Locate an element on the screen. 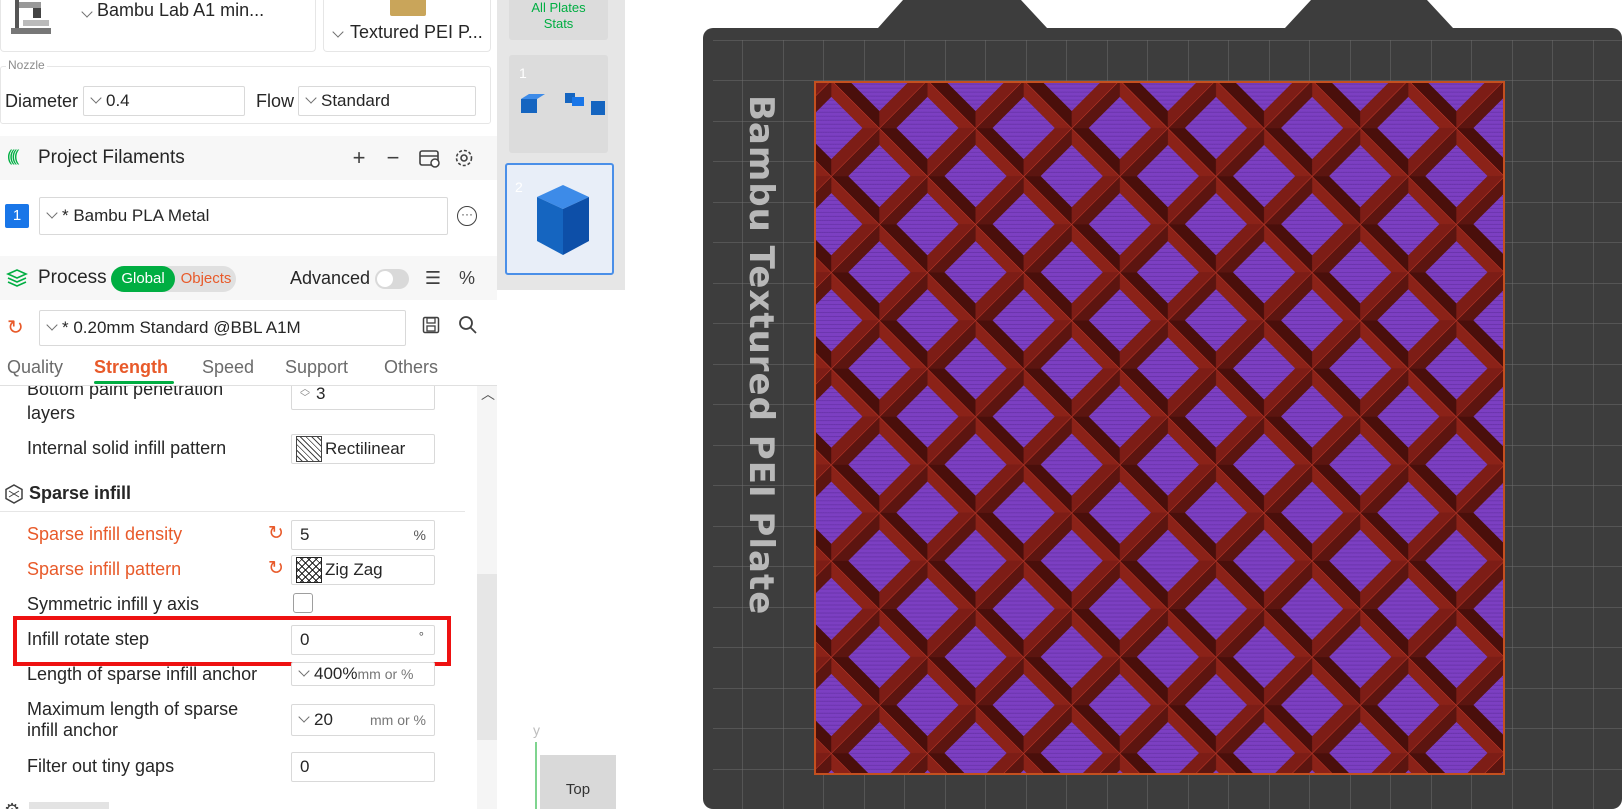 The image size is (1622, 809). density-input: 5 % is located at coordinates (363, 535).